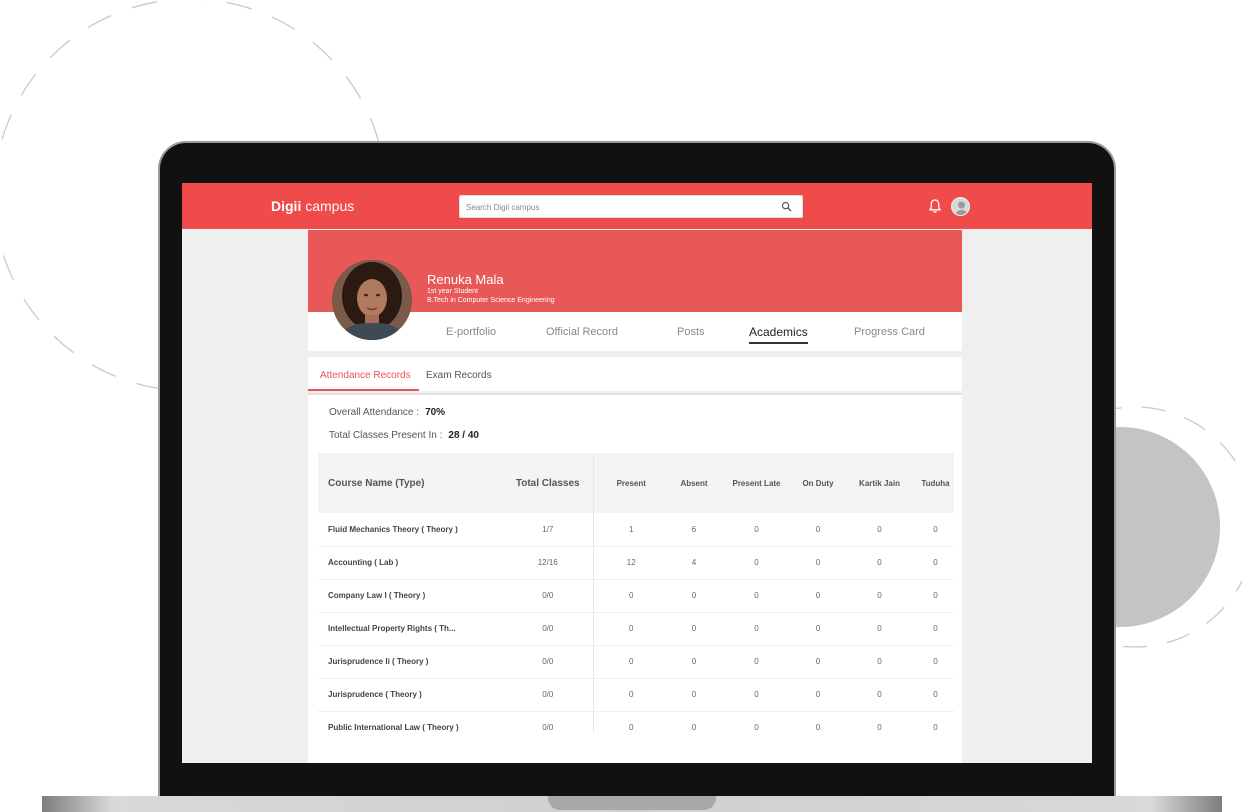  What do you see at coordinates (694, 563) in the screenshot?
I see `table-cell: 4` at bounding box center [694, 563].